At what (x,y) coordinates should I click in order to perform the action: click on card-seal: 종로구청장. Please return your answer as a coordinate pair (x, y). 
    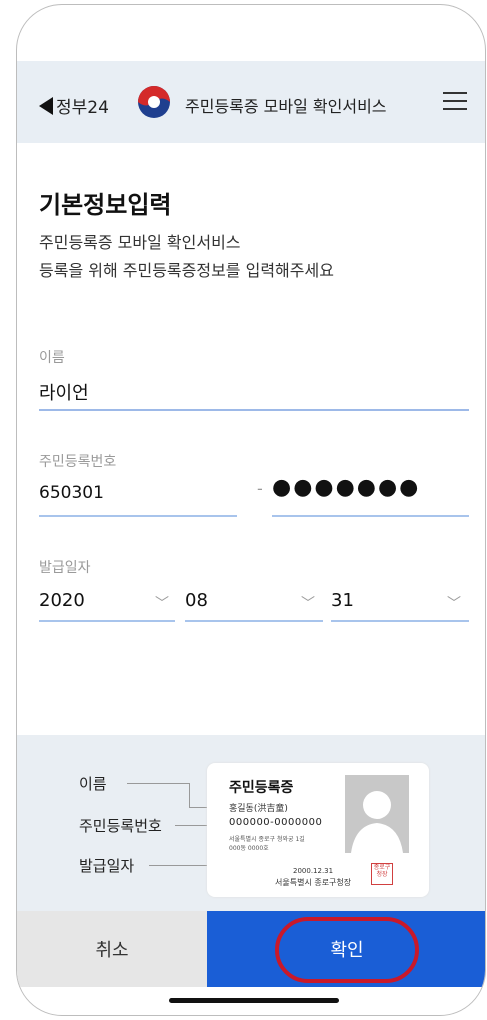
    Looking at the image, I should click on (382, 874).